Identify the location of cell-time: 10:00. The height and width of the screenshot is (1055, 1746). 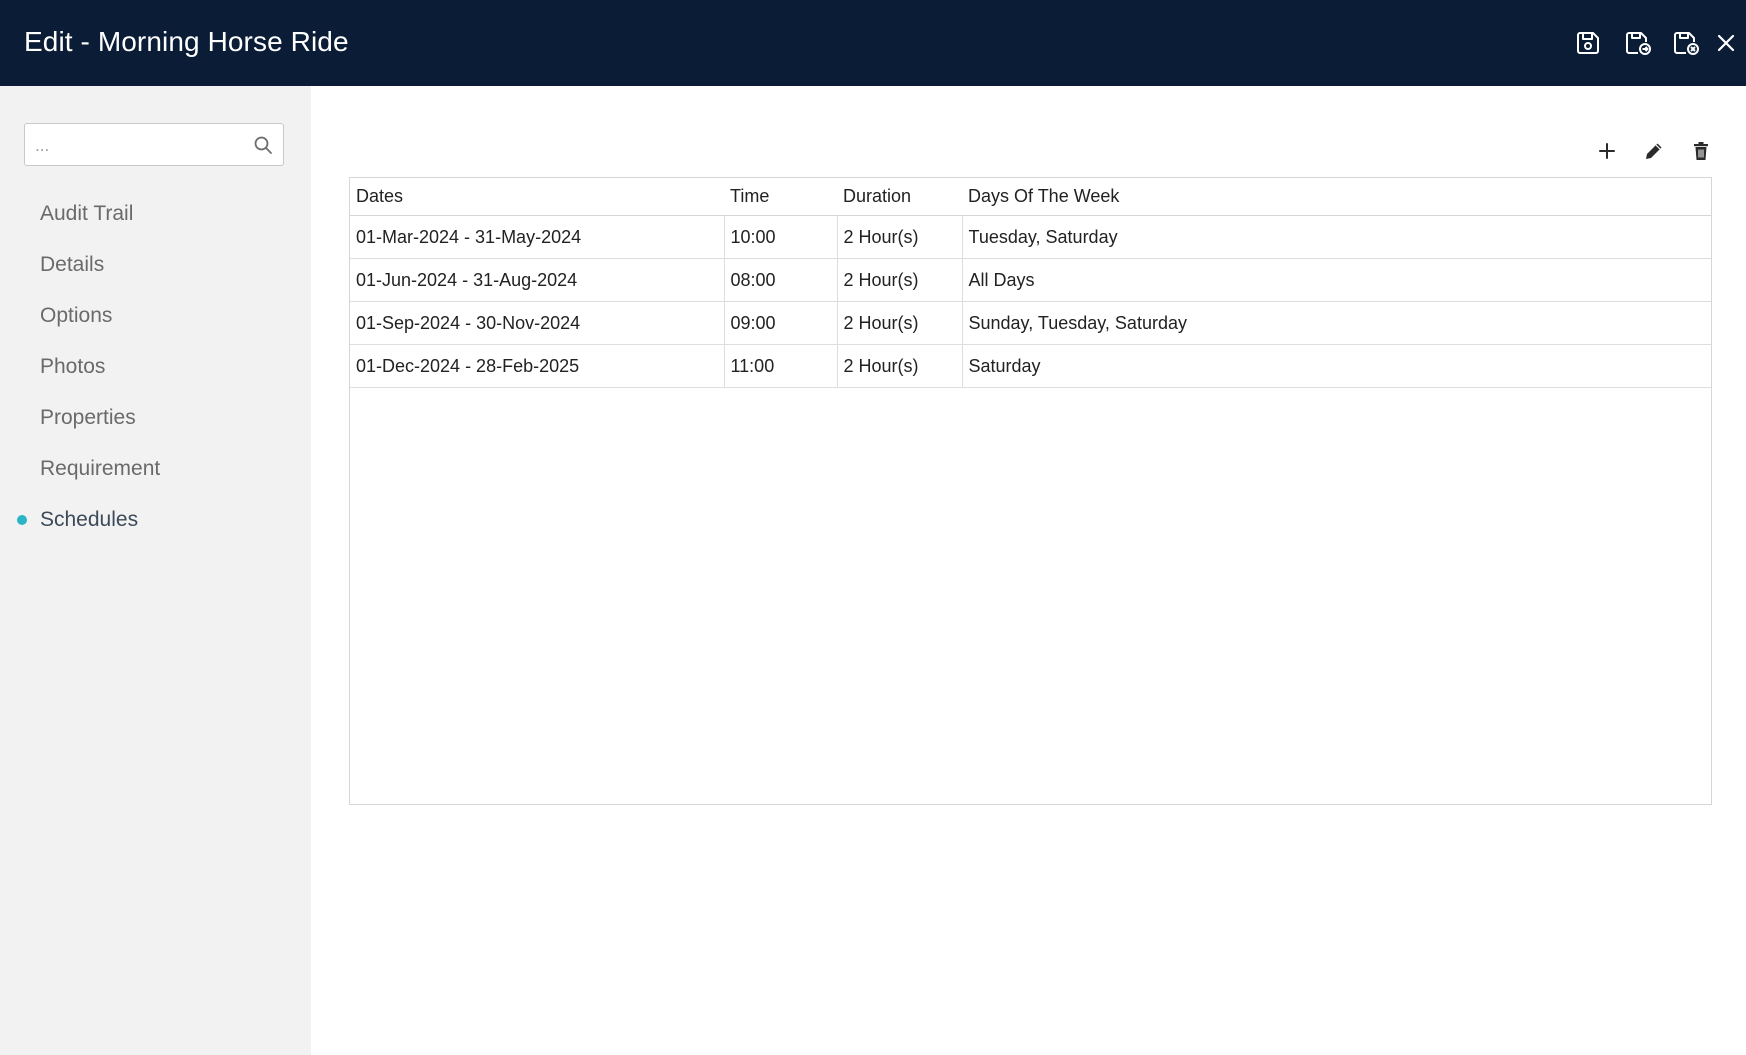
(781, 237).